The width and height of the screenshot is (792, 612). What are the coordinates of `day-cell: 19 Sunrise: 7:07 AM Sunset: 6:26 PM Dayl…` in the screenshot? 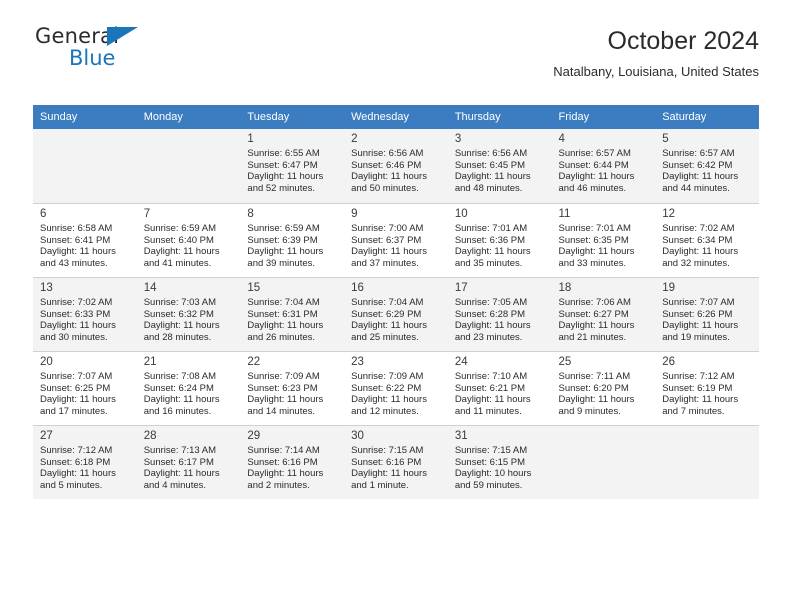 It's located at (707, 314).